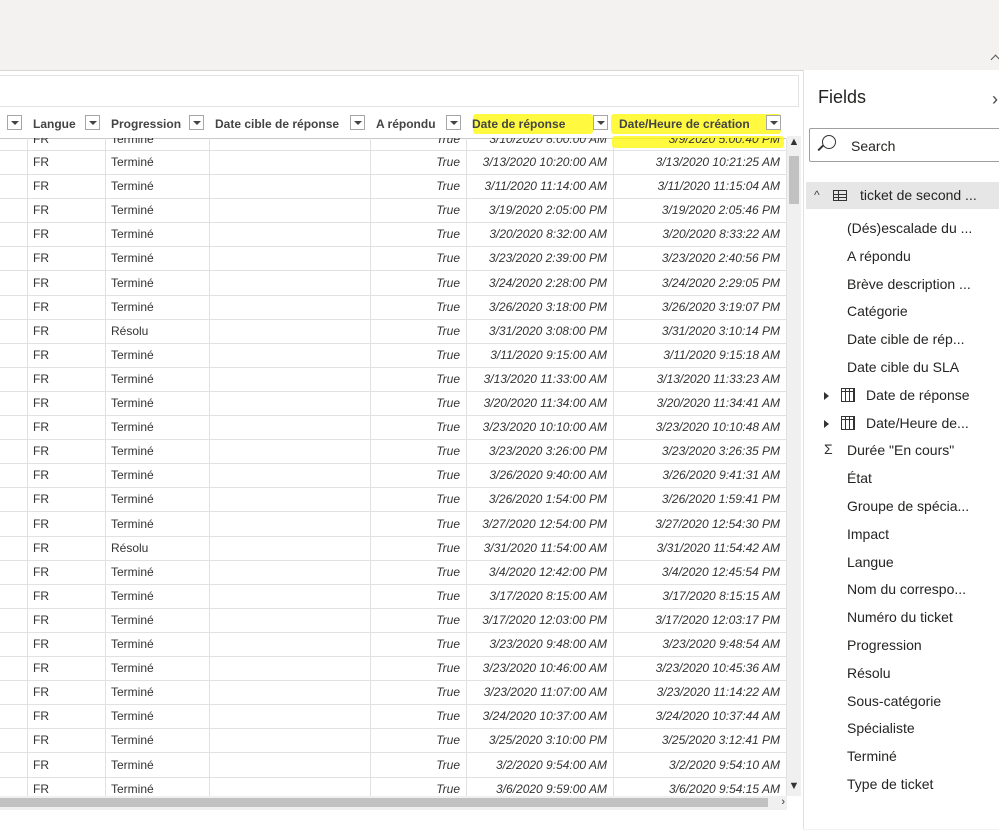 The height and width of the screenshot is (830, 999). What do you see at coordinates (700, 125) in the screenshot?
I see `column-header-date-creation: Date/Heure de création` at bounding box center [700, 125].